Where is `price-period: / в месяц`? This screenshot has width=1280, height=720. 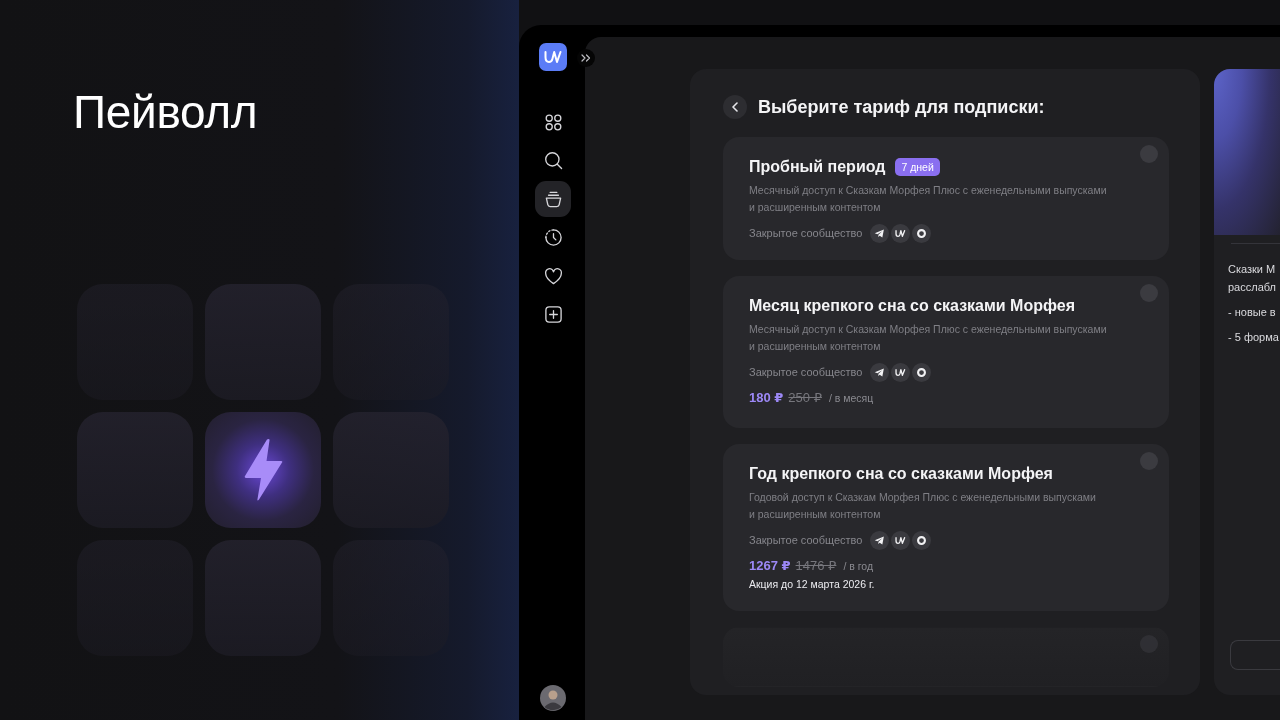
price-period: / в месяц is located at coordinates (851, 398).